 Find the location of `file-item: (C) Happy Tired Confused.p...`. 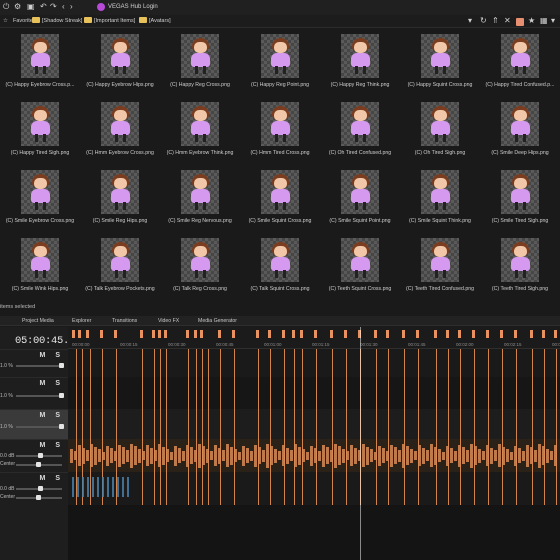

file-item: (C) Happy Tired Confused.p... is located at coordinates (520, 61).